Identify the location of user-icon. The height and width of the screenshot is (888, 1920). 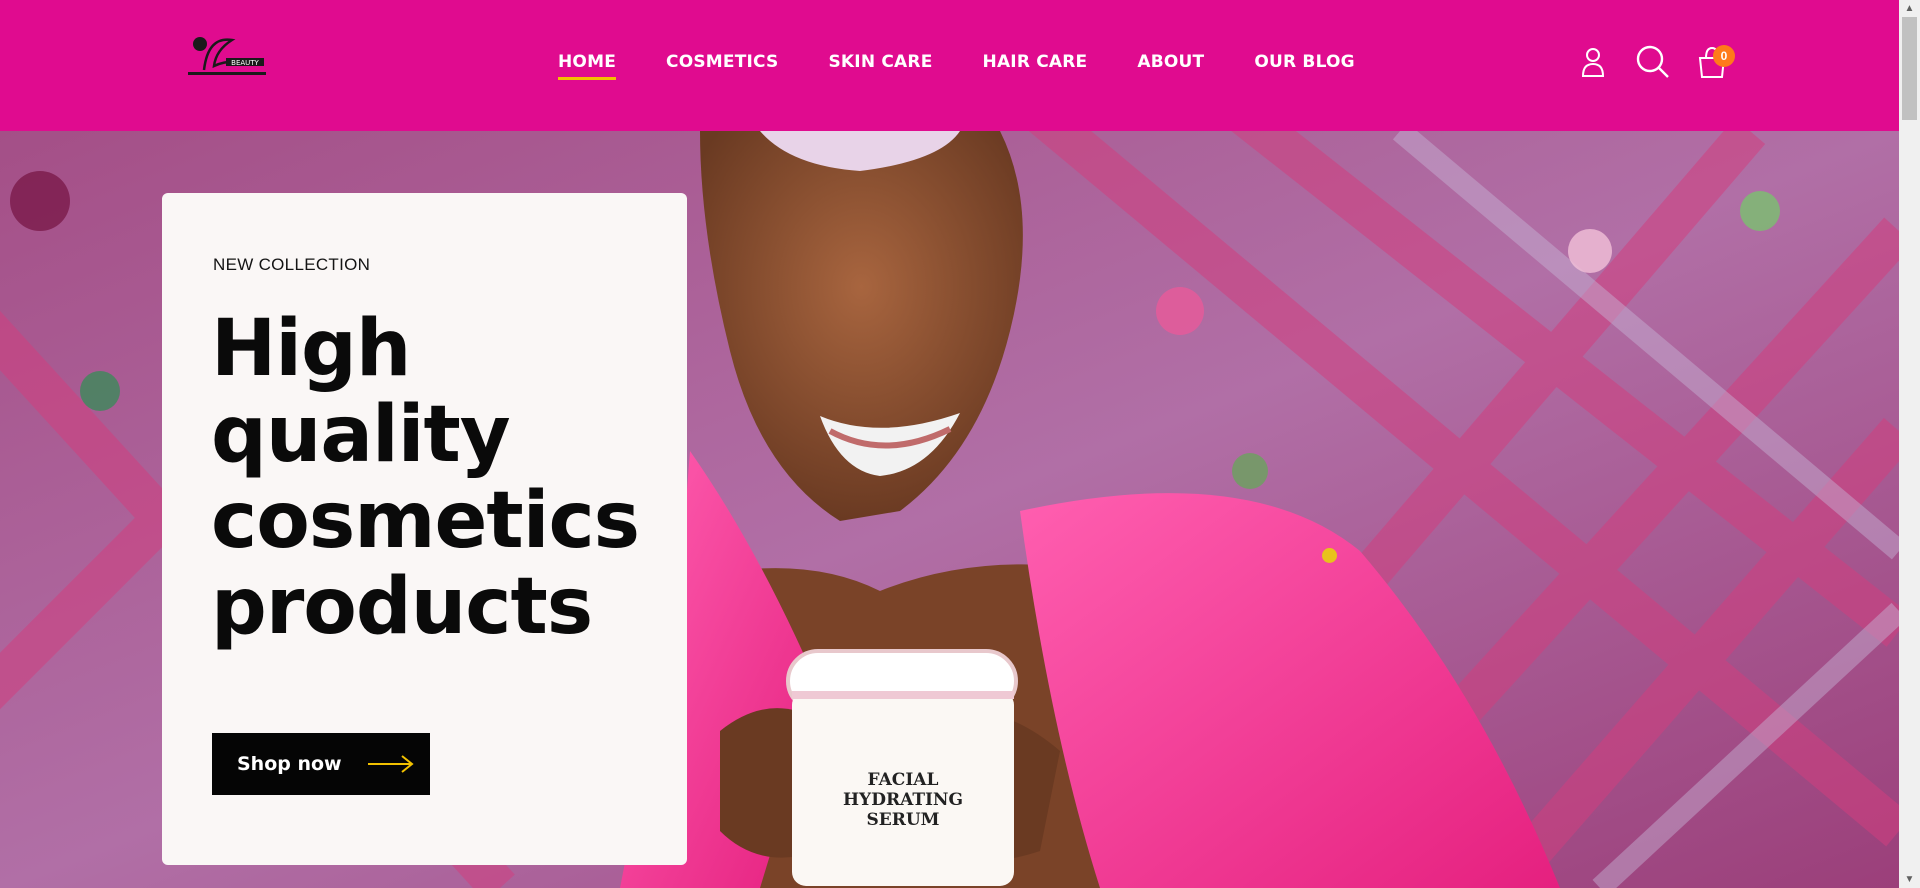
(1593, 62).